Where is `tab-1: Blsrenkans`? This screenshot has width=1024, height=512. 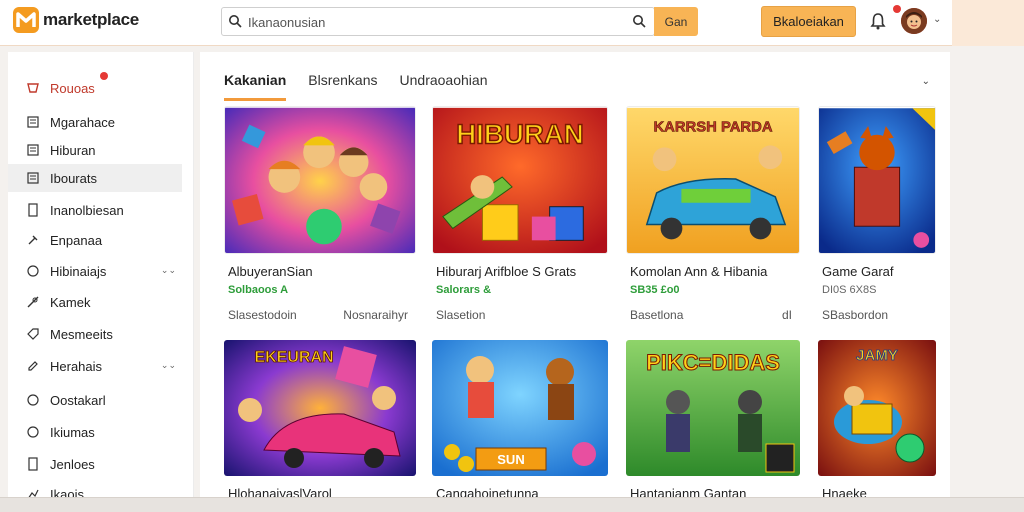 tab-1: Blsrenkans is located at coordinates (342, 86).